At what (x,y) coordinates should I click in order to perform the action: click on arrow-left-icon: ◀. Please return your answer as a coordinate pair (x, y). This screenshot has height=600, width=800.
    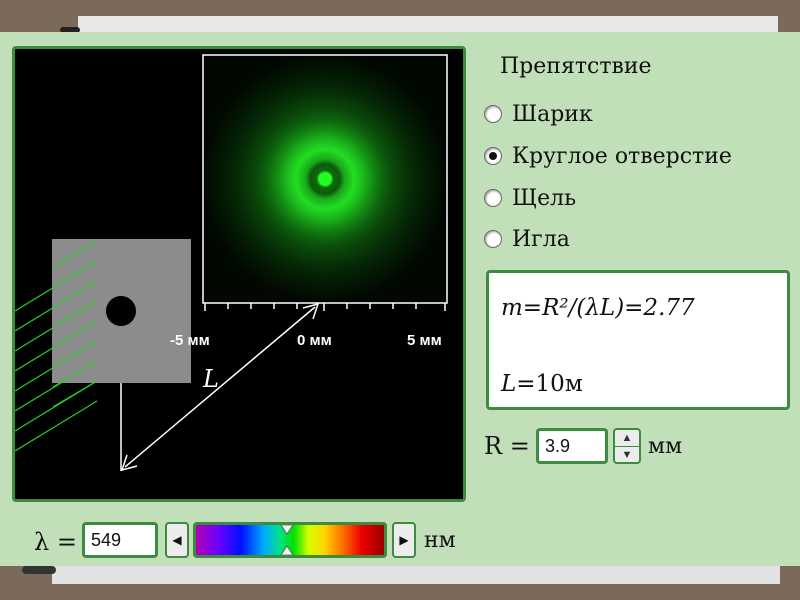
    Looking at the image, I should click on (177, 540).